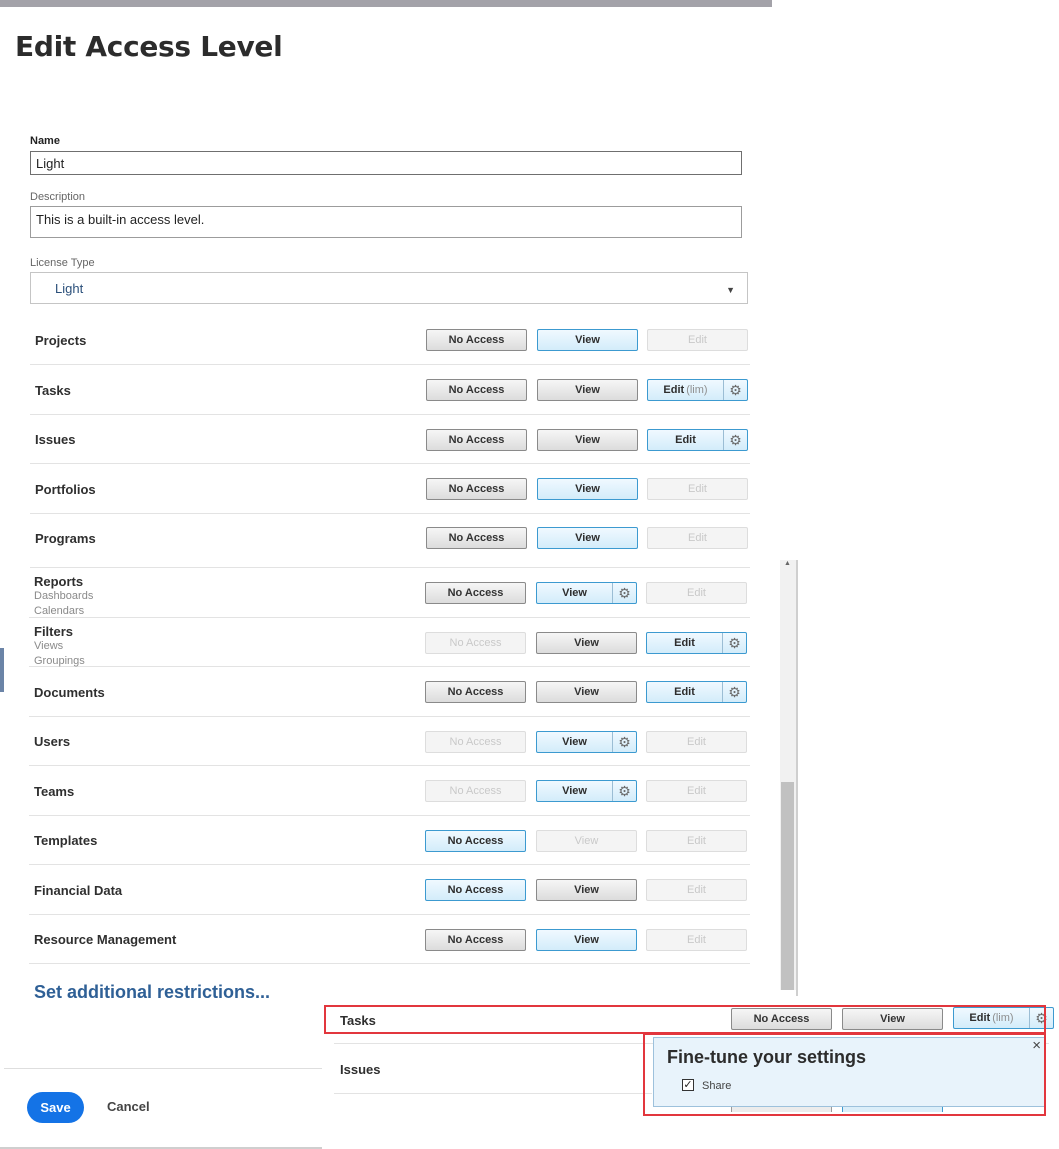  Describe the element at coordinates (2, 670) in the screenshot. I see `background-strip` at that location.